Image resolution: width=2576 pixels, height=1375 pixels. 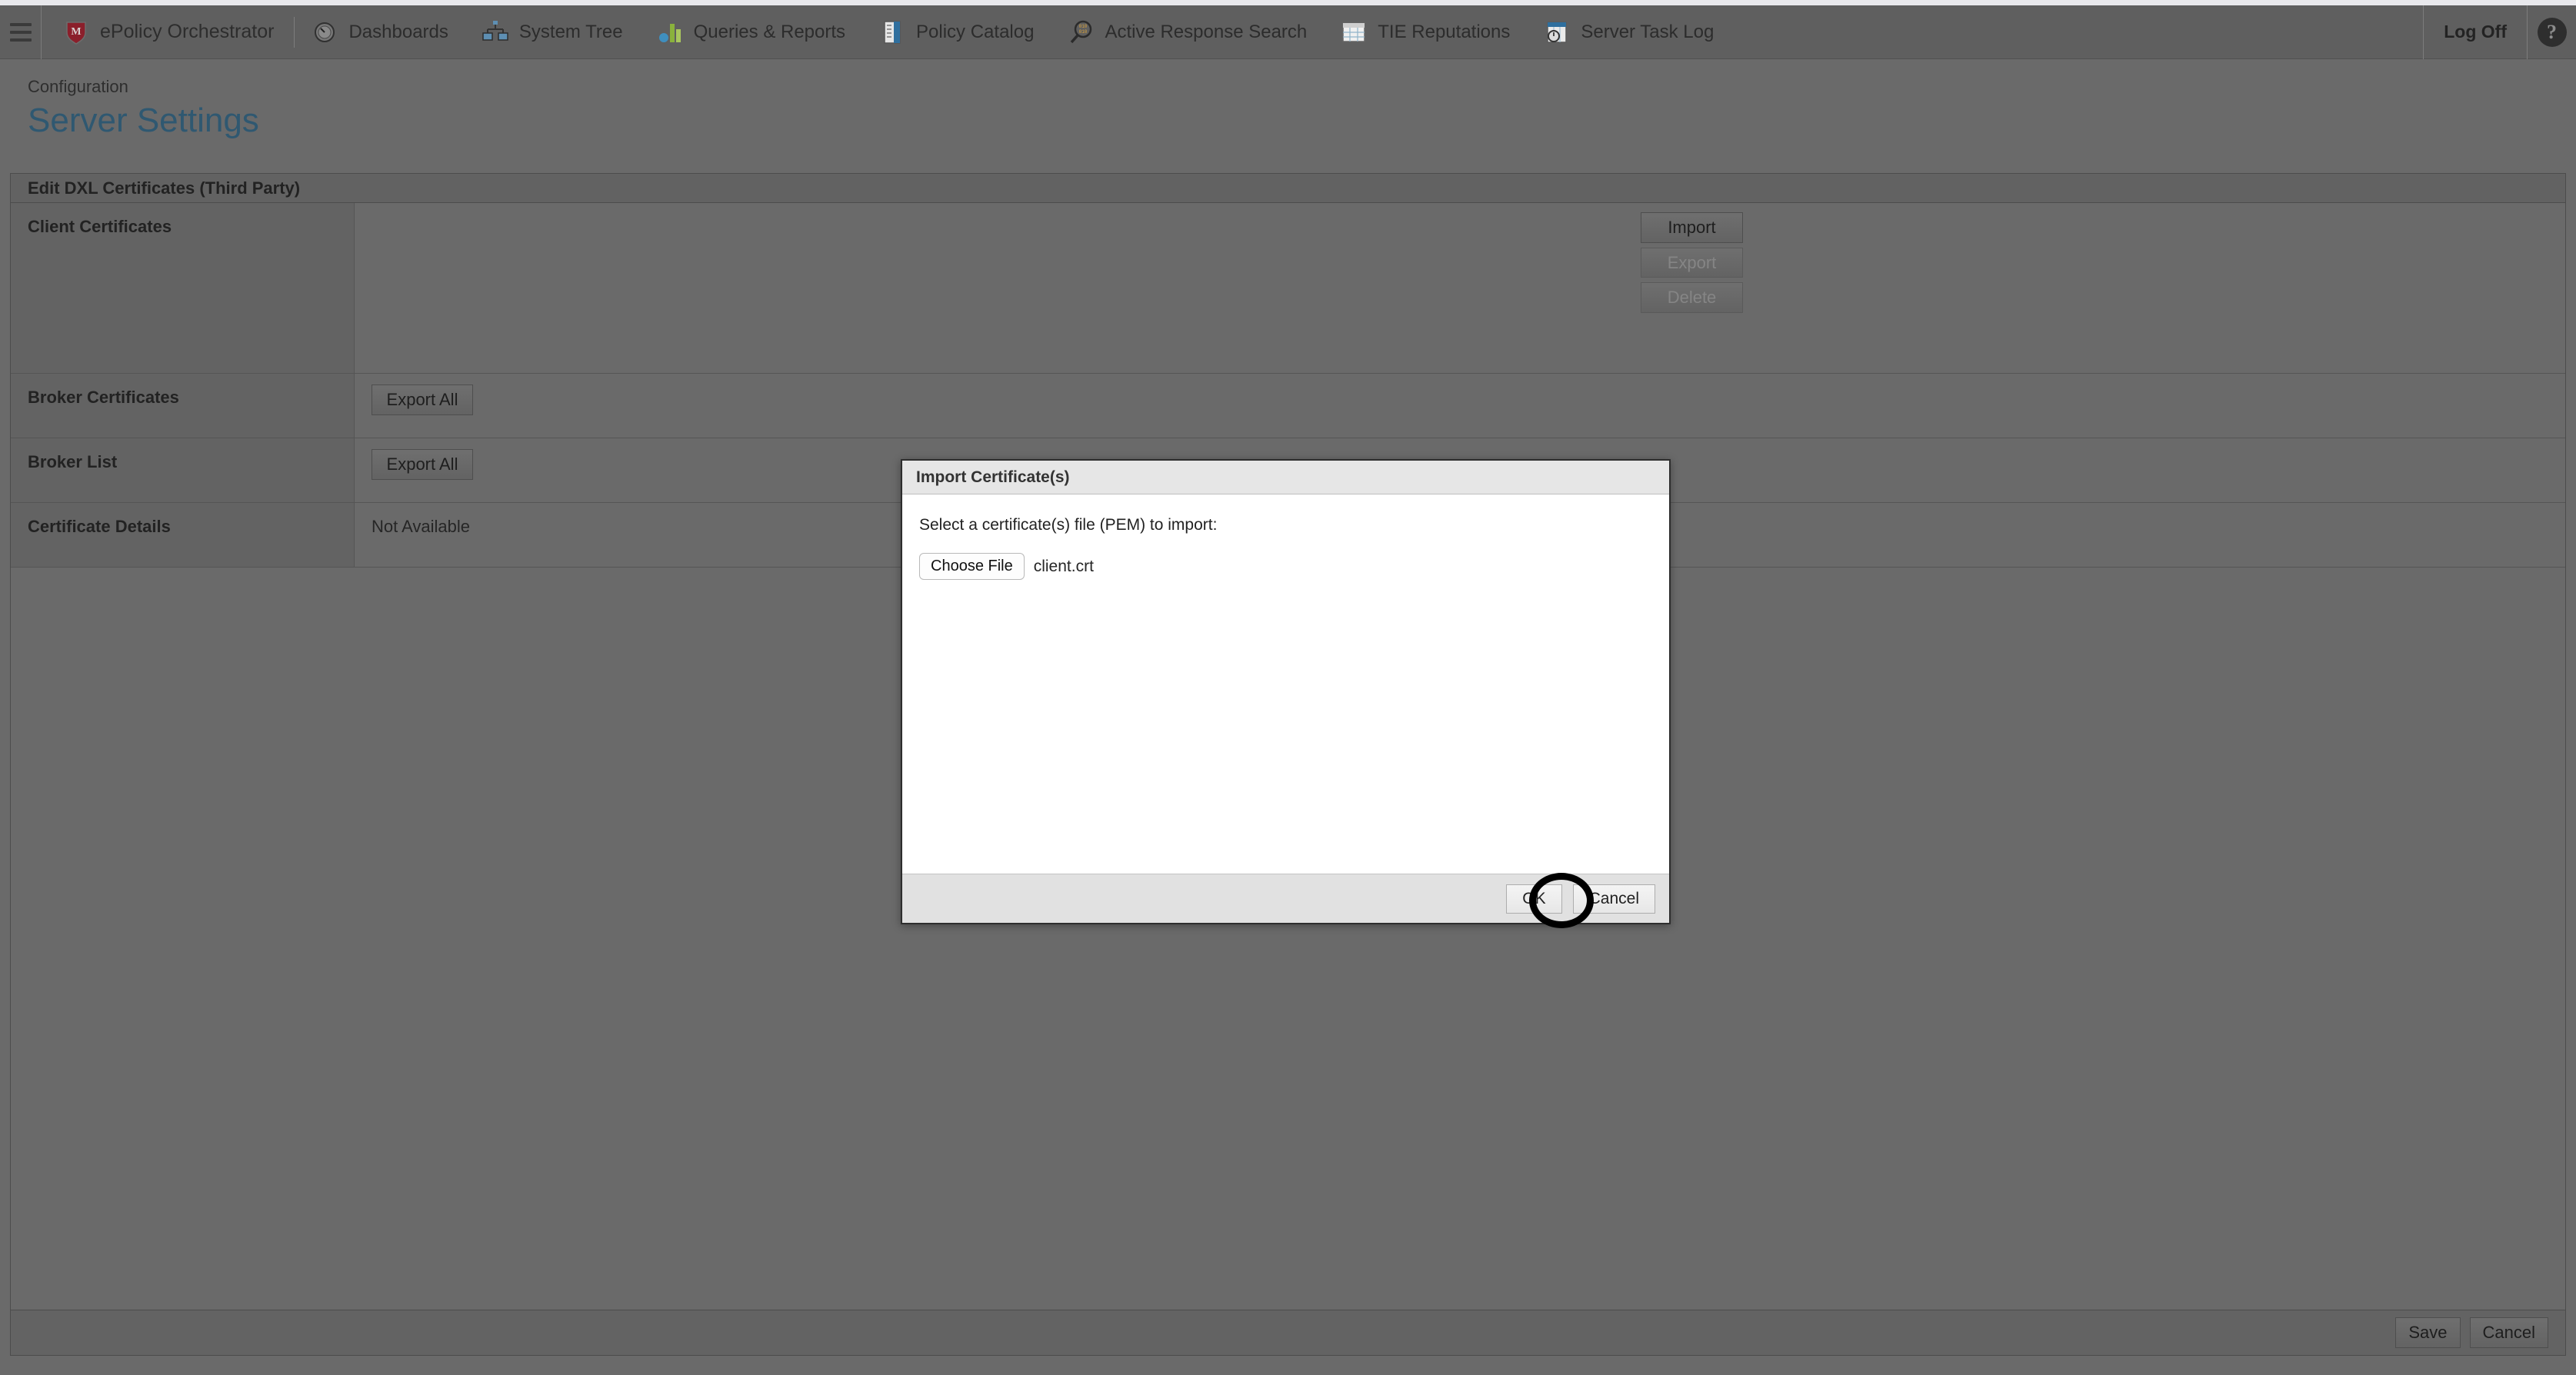 I want to click on help-button: ?, so click(x=2551, y=32).